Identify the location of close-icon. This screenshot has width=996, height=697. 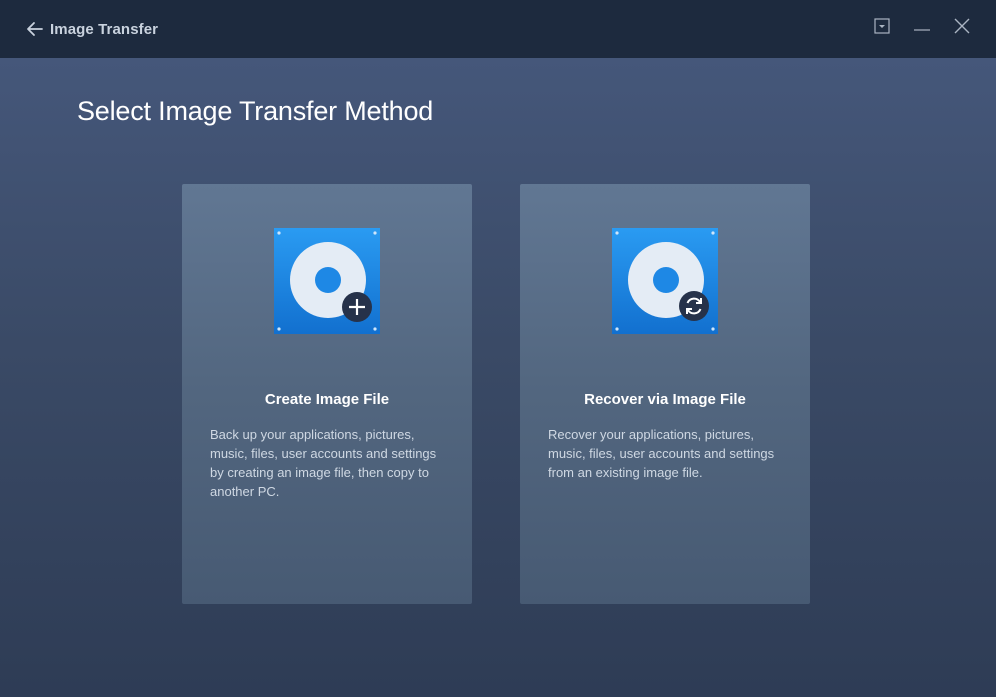
(962, 28).